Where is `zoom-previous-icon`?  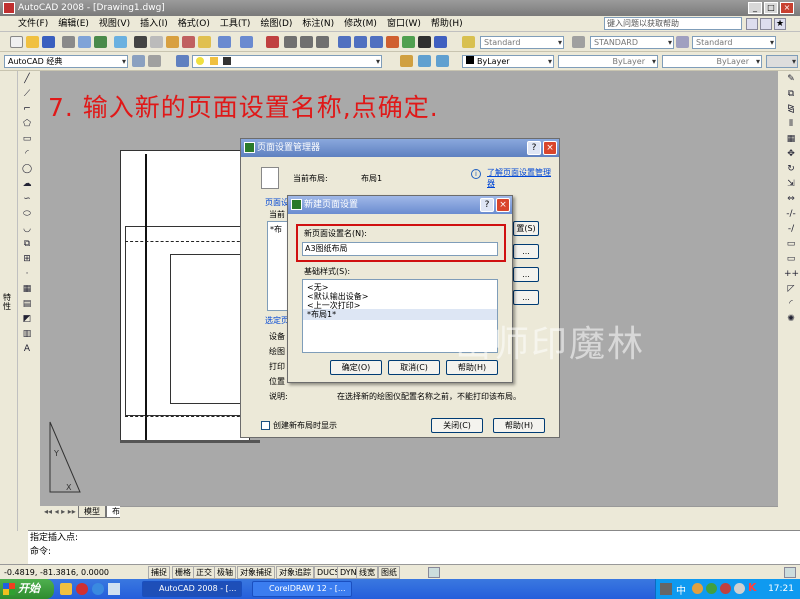 zoom-previous-icon is located at coordinates (322, 42).